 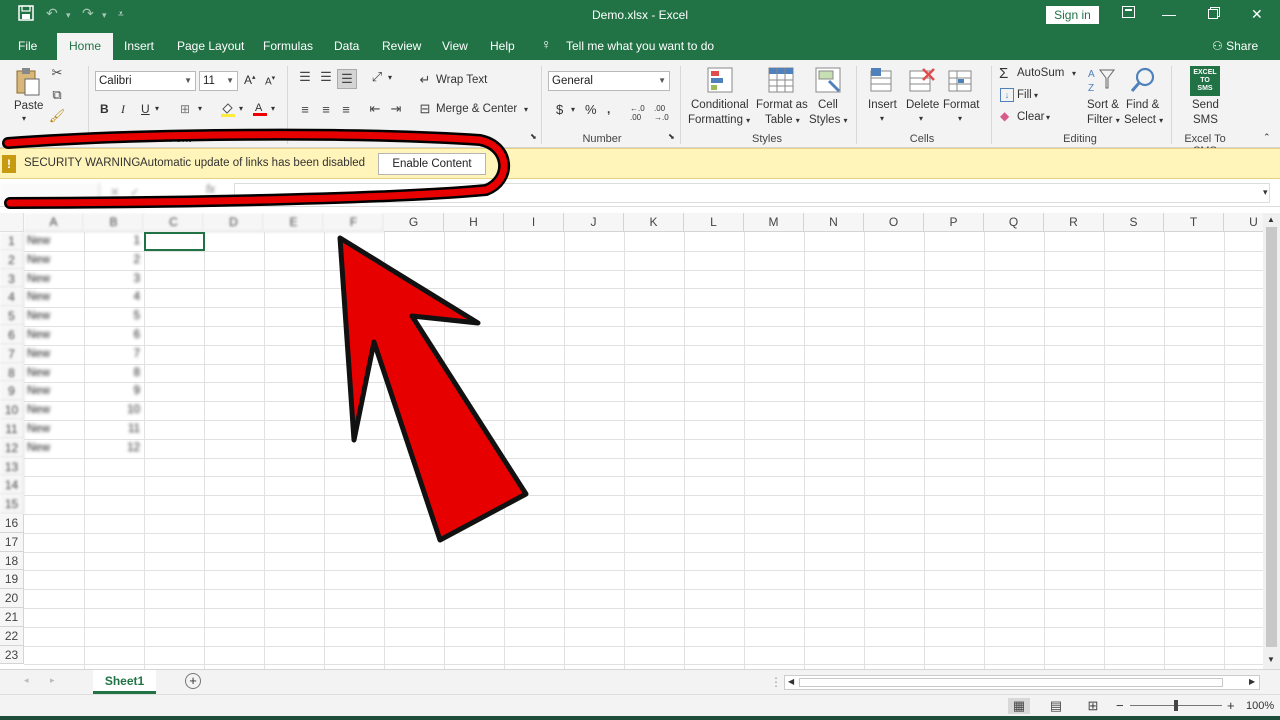 I want to click on align-center-icon: ≡, so click(x=326, y=109).